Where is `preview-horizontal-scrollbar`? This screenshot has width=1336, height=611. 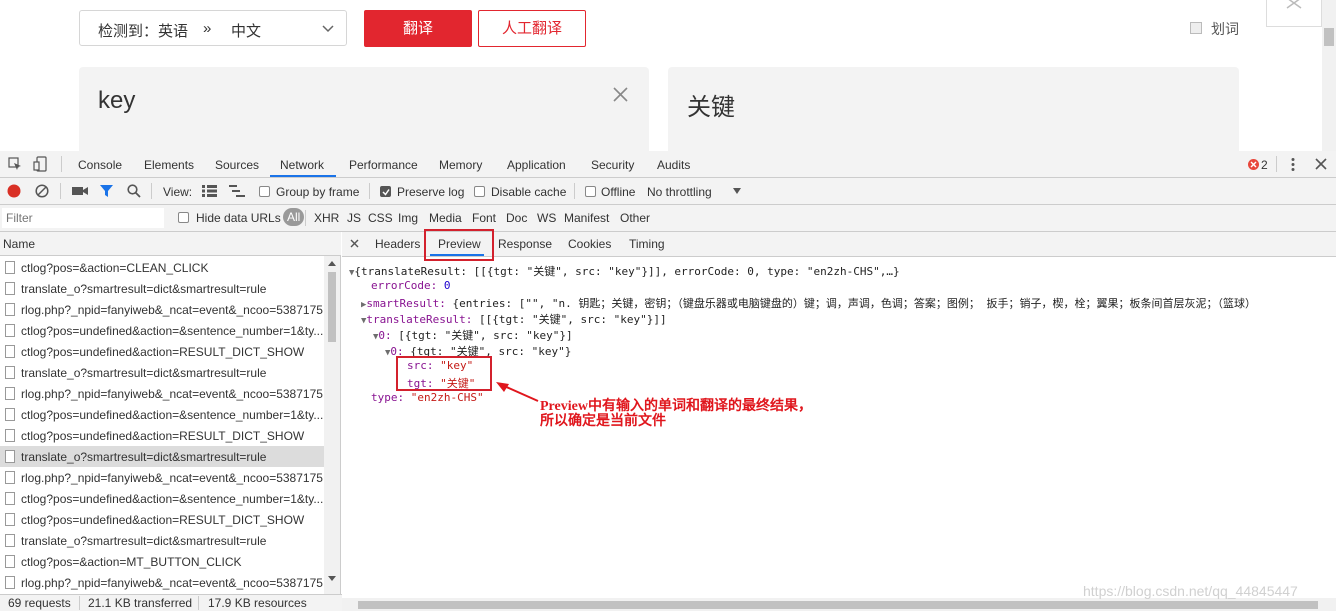 preview-horizontal-scrollbar is located at coordinates (839, 604).